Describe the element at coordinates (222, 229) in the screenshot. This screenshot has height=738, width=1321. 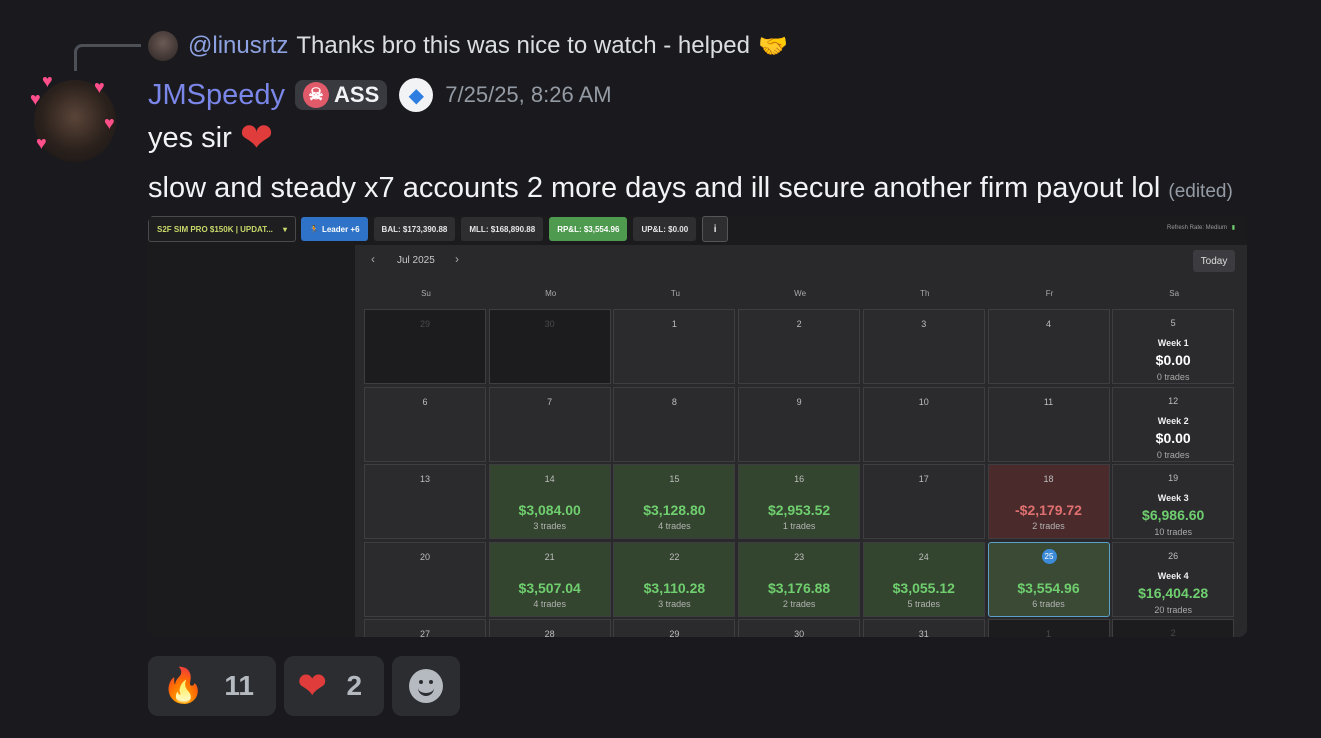
I see `account-select: S2F SIM PRO $150K | UPDAT... ▾` at that location.